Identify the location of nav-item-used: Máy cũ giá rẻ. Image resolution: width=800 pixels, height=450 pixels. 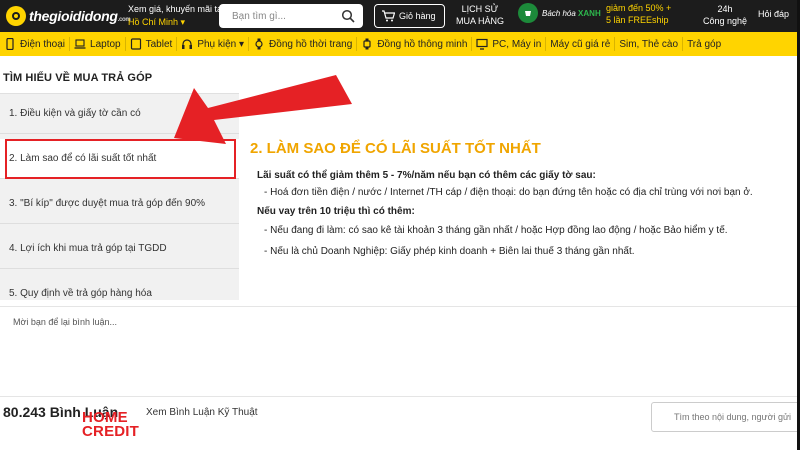
(580, 44).